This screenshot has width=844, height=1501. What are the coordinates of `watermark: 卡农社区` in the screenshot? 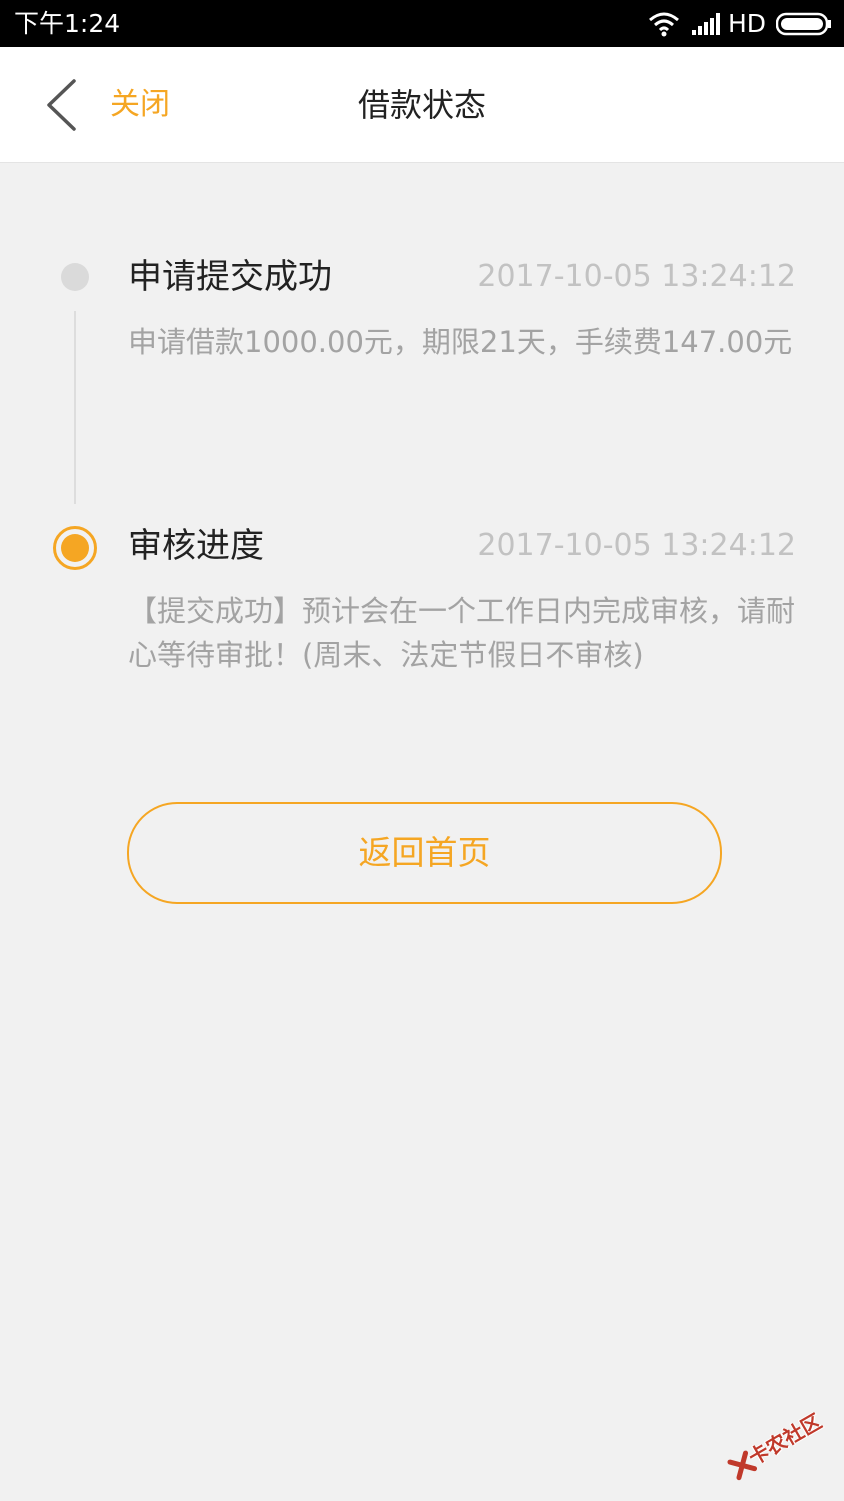 It's located at (779, 1443).